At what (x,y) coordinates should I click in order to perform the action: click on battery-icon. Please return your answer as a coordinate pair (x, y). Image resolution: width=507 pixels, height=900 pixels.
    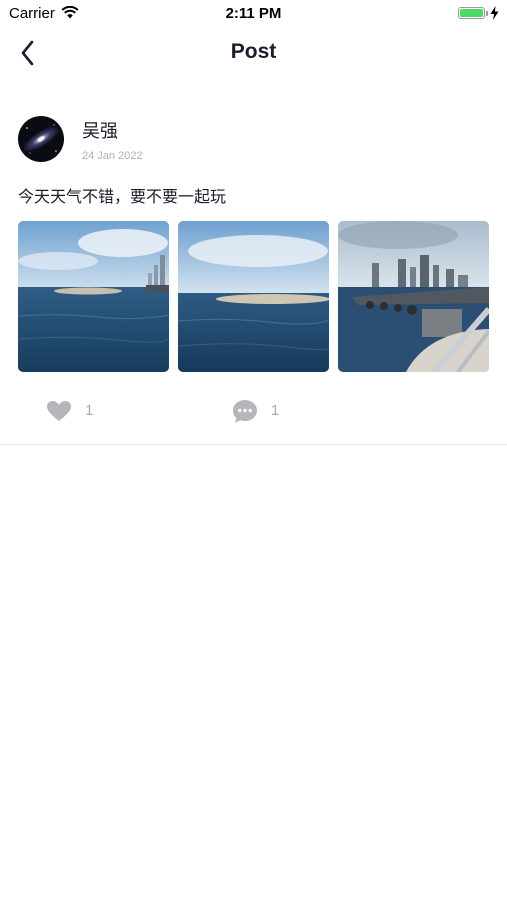
    Looking at the image, I should click on (471, 13).